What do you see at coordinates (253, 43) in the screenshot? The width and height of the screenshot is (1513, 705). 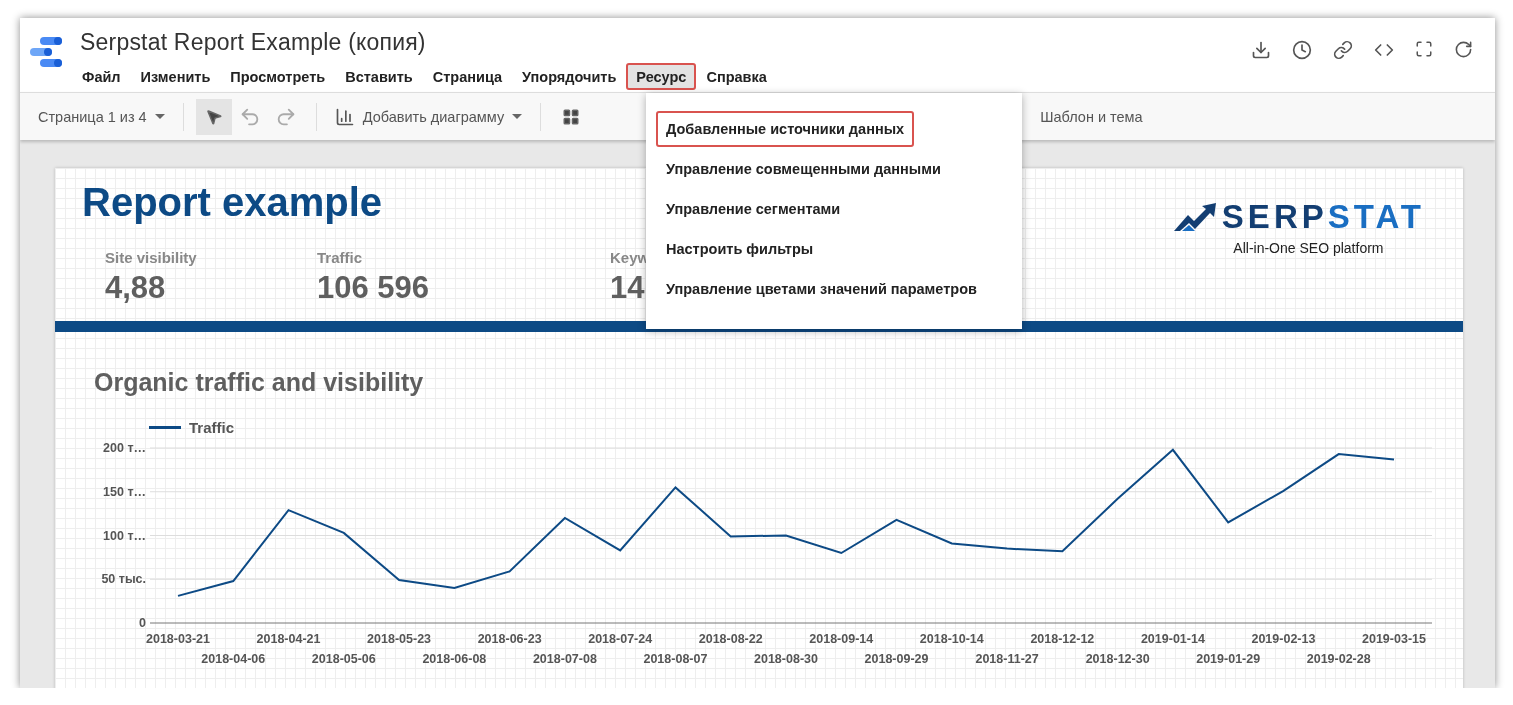 I see `window-title: Serpstat Report Example (копия)` at bounding box center [253, 43].